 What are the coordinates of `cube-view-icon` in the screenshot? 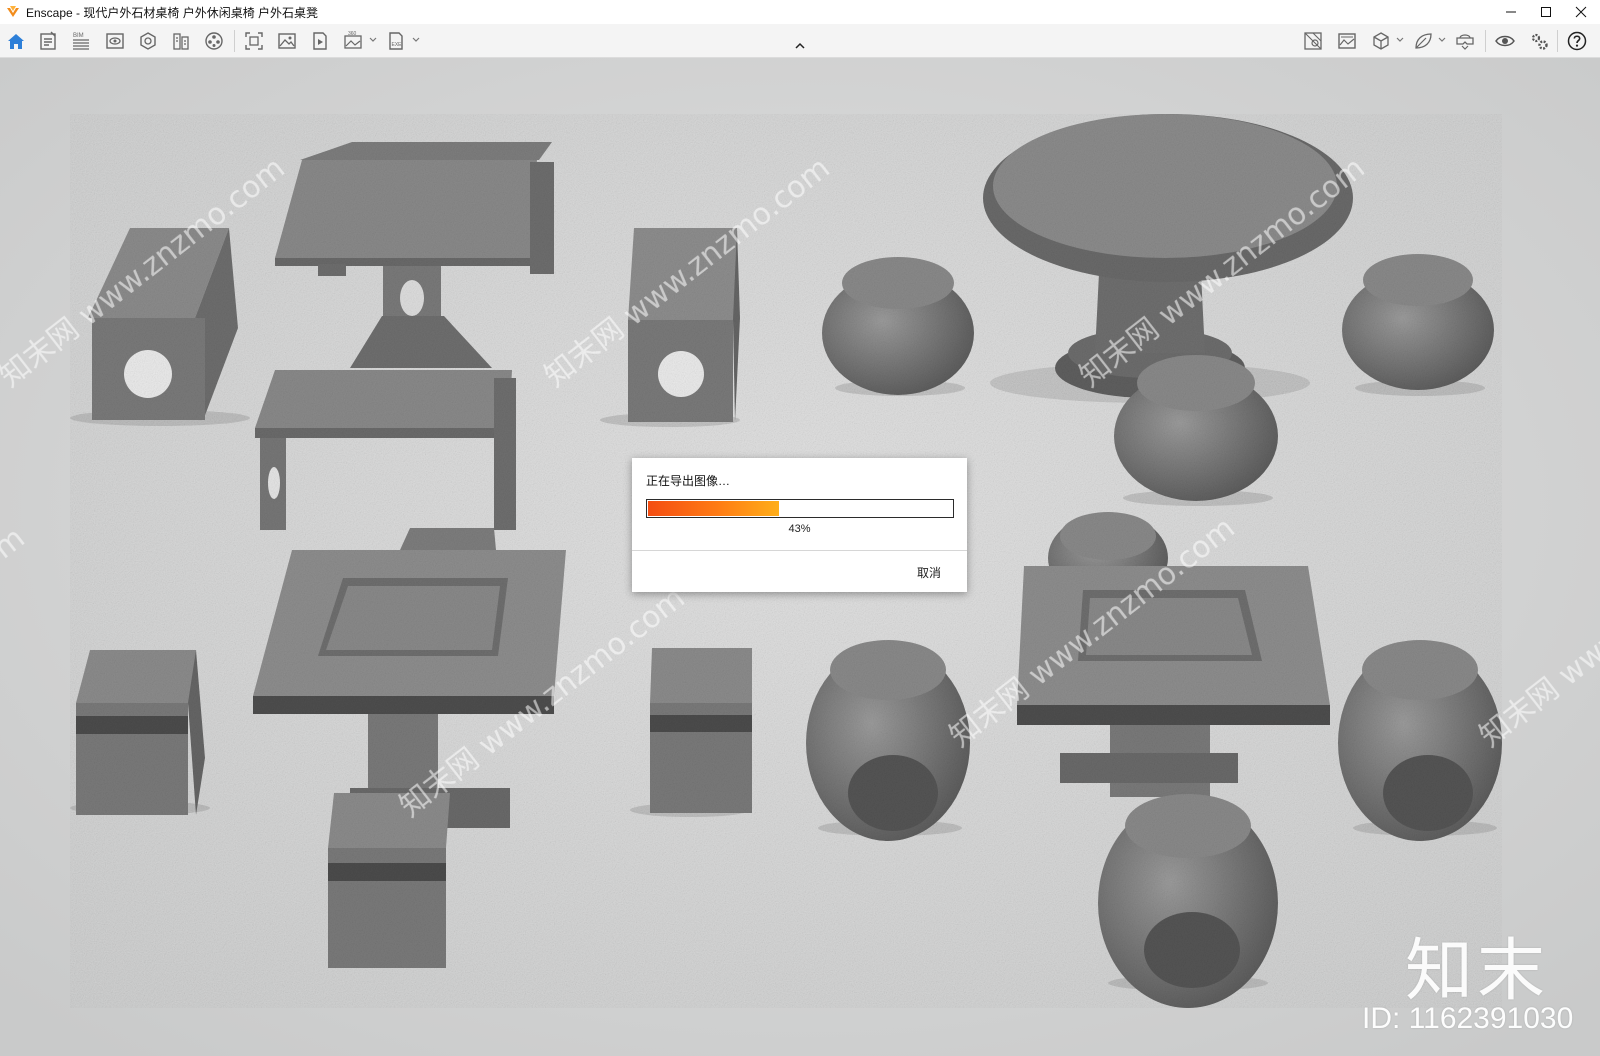 It's located at (1381, 41).